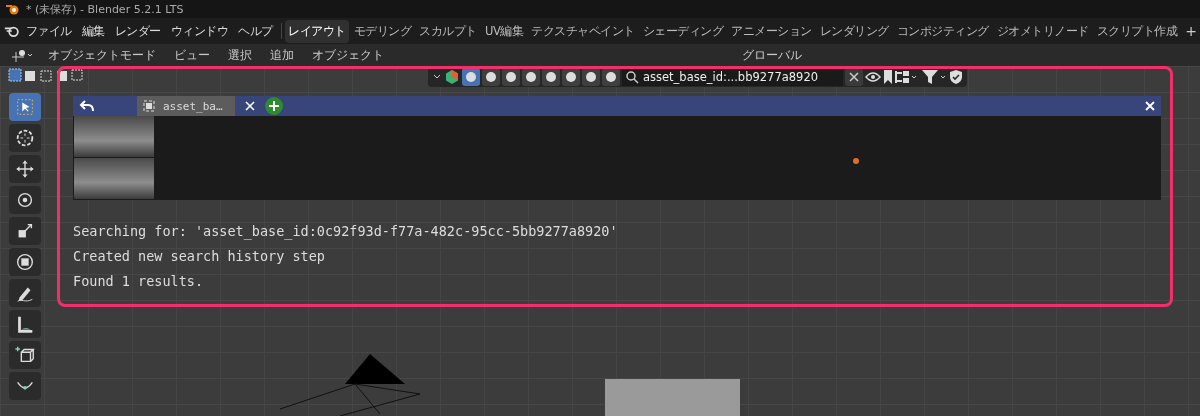 This screenshot has height=416, width=1200. What do you see at coordinates (888, 77) in the screenshot?
I see `bookmark-icon` at bounding box center [888, 77].